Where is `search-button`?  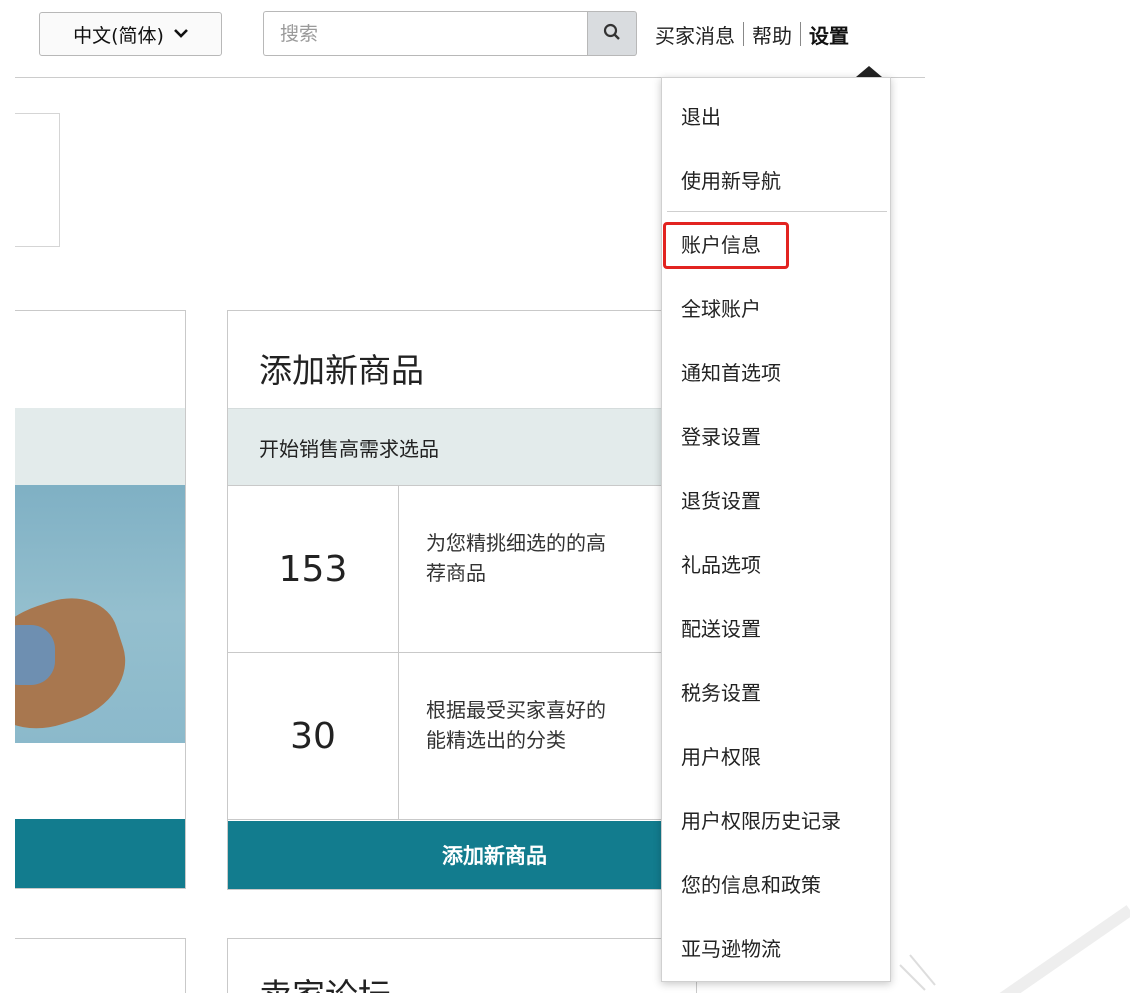 search-button is located at coordinates (612, 33).